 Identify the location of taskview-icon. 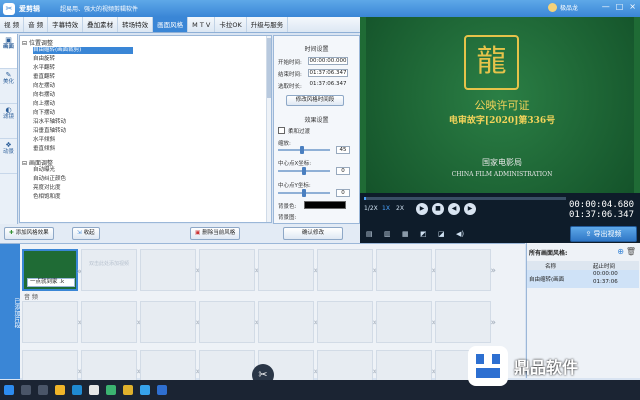
(43, 390).